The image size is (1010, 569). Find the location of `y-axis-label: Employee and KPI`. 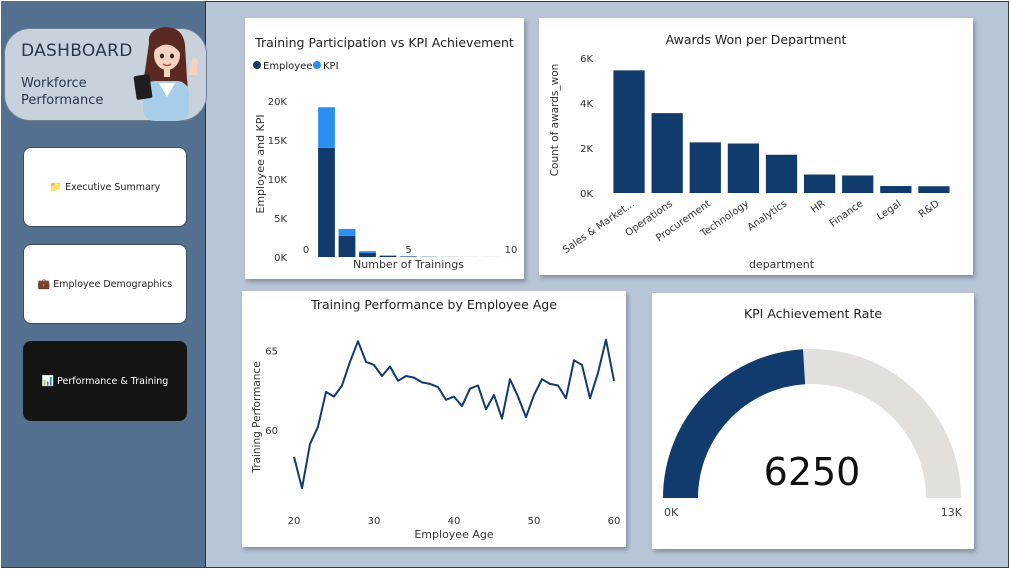

y-axis-label: Employee and KPI is located at coordinates (260, 163).